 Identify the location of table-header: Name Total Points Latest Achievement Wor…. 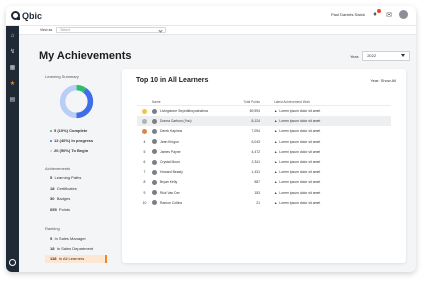
(264, 102).